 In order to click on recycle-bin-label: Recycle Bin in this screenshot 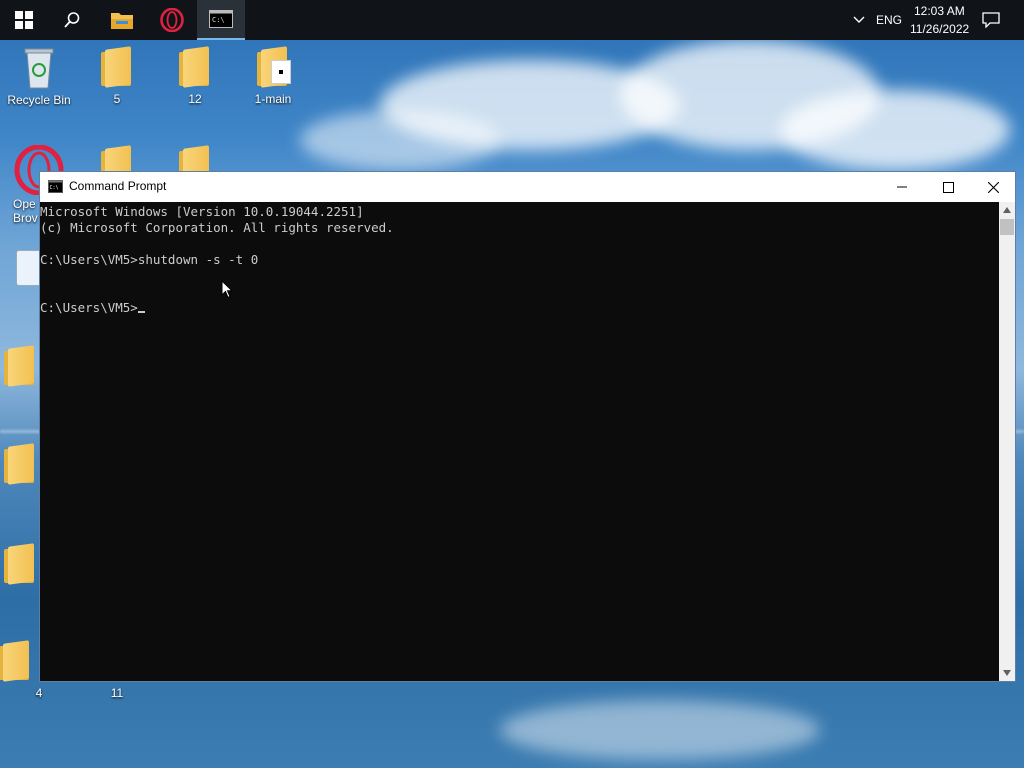, I will do `click(39, 100)`.